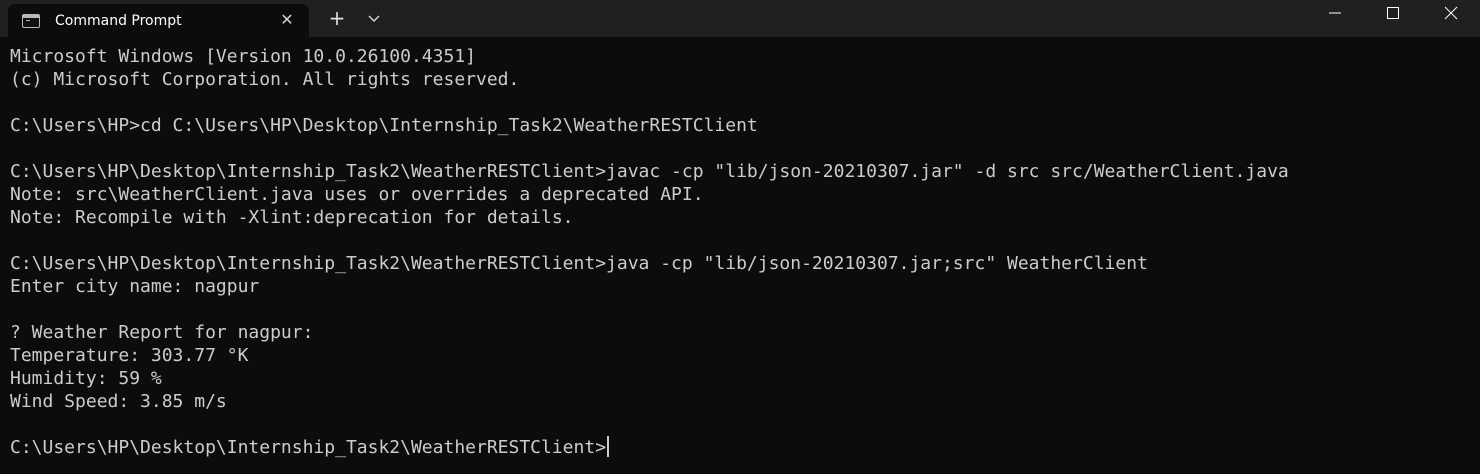 This screenshot has width=1480, height=474. Describe the element at coordinates (740, 401) in the screenshot. I see `terminal-line: Wind Speed: 3.85 m/s` at that location.